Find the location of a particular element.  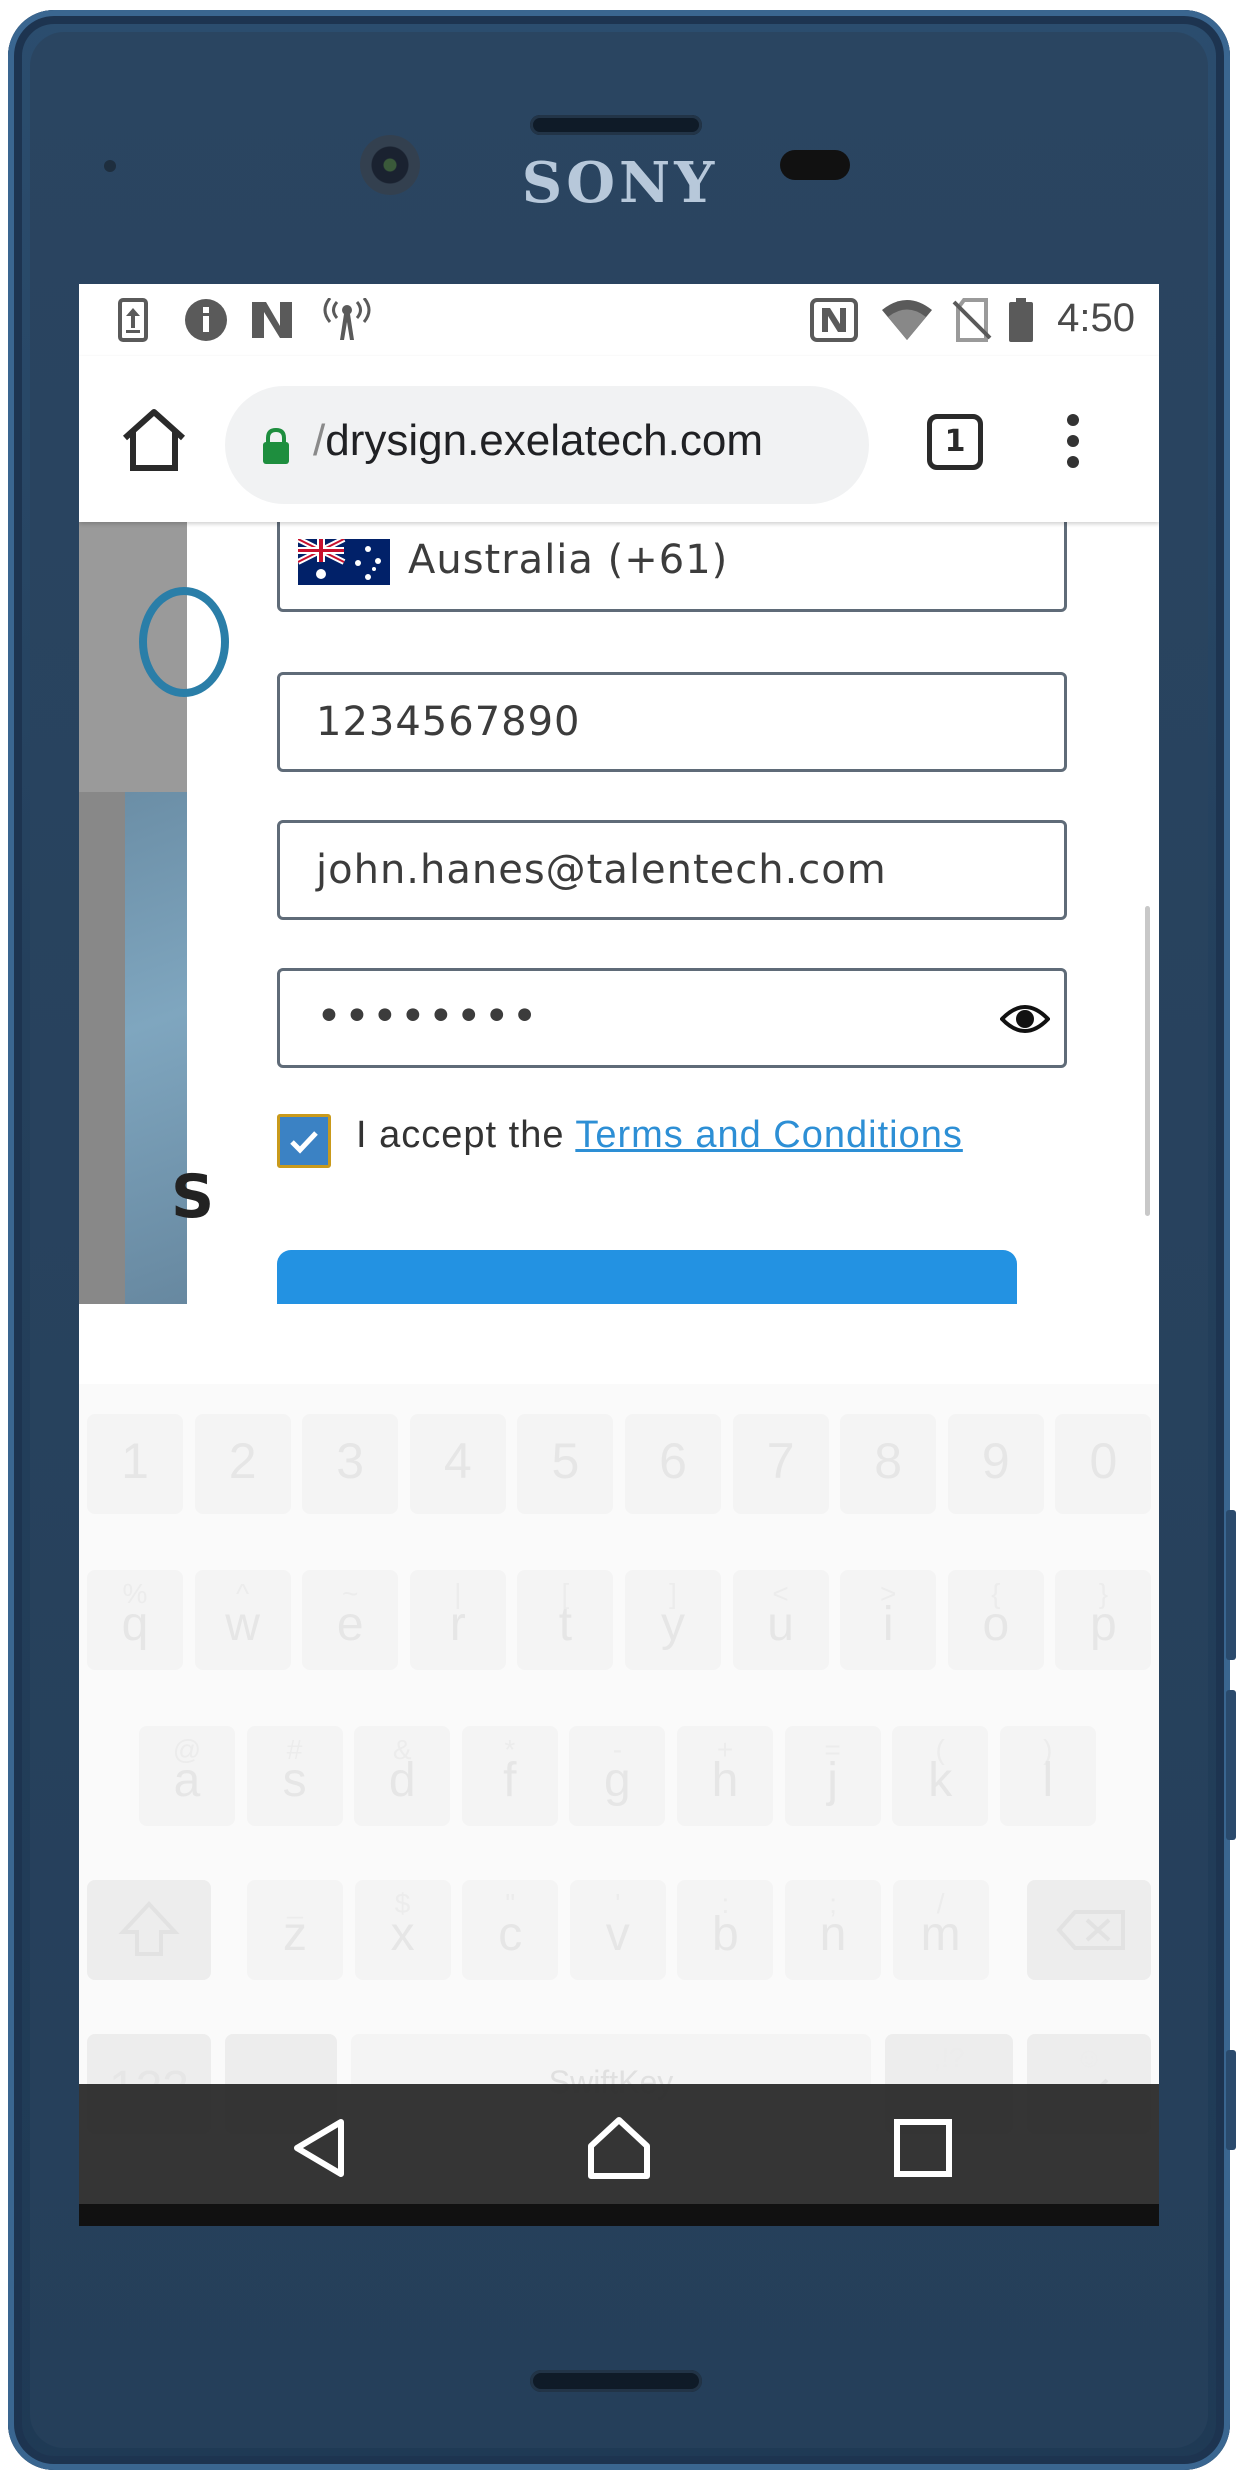

key-k: (k is located at coordinates (940, 1776).